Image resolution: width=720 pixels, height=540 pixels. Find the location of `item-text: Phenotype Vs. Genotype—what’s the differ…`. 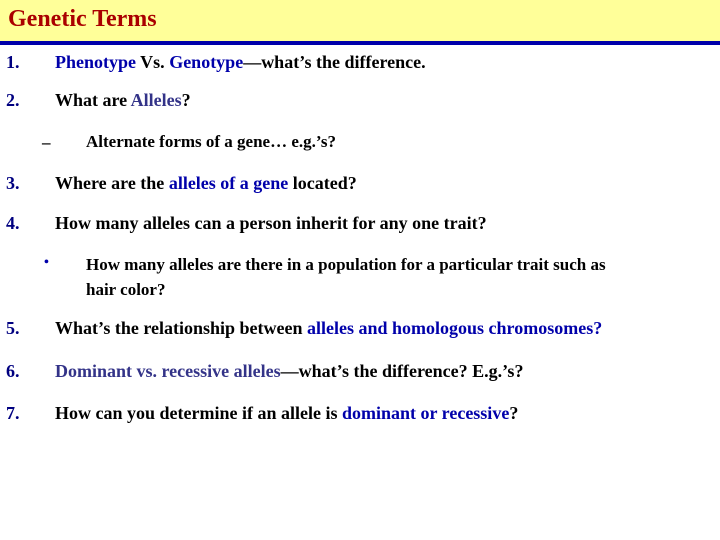

item-text: Phenotype Vs. Genotype—what’s the differ… is located at coordinates (240, 62).